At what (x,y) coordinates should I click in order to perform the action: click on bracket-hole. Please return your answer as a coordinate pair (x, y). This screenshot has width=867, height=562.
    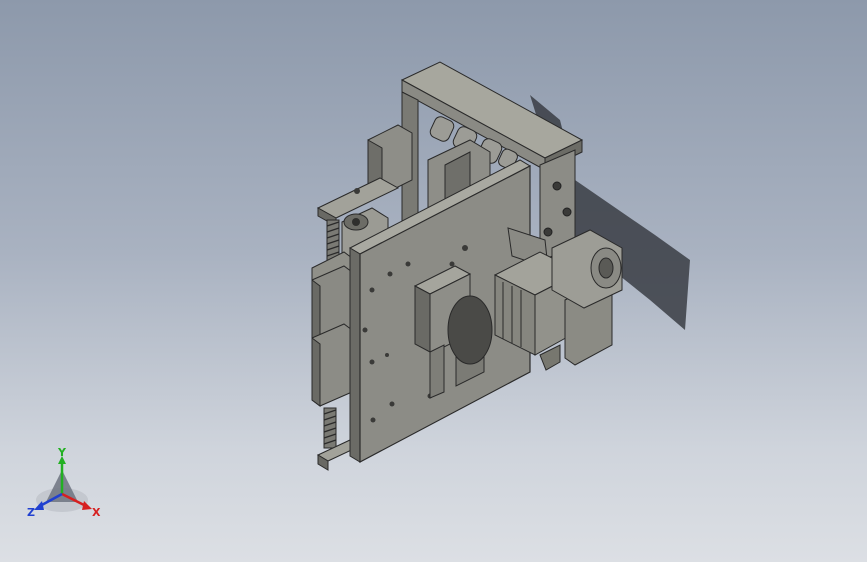
    Looking at the image, I should click on (357, 191).